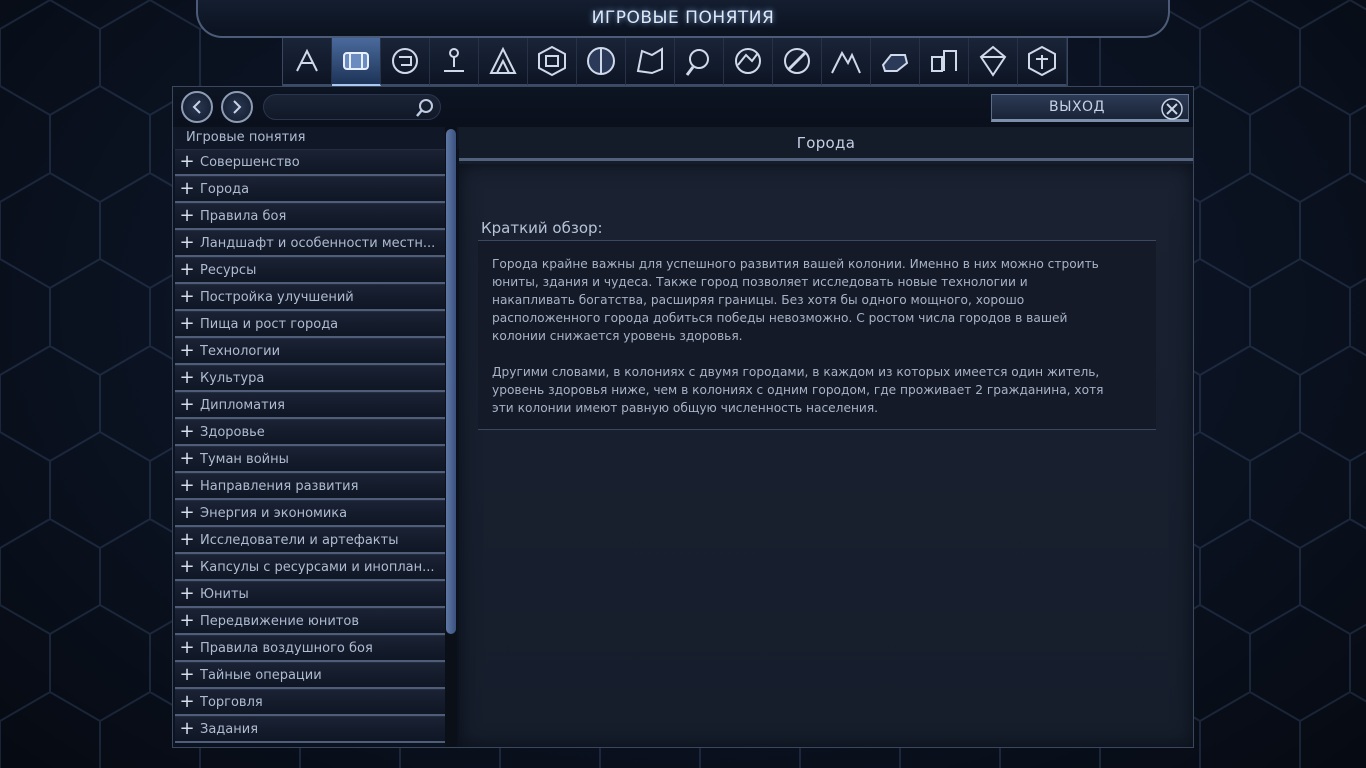 The width and height of the screenshot is (1366, 768). I want to click on sidebar-item: + Туман войны, so click(310, 459).